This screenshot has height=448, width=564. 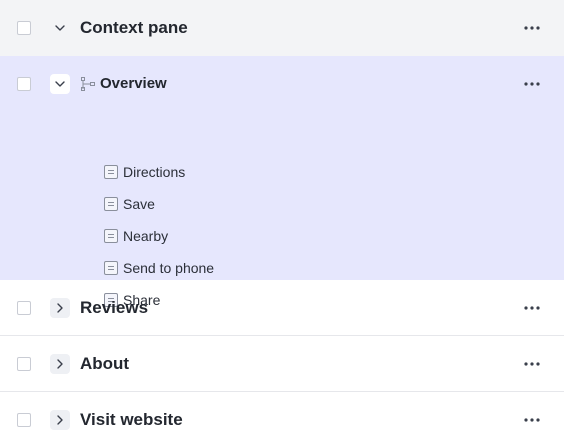 What do you see at coordinates (169, 268) in the screenshot?
I see `tree-child-label: Send to phone` at bounding box center [169, 268].